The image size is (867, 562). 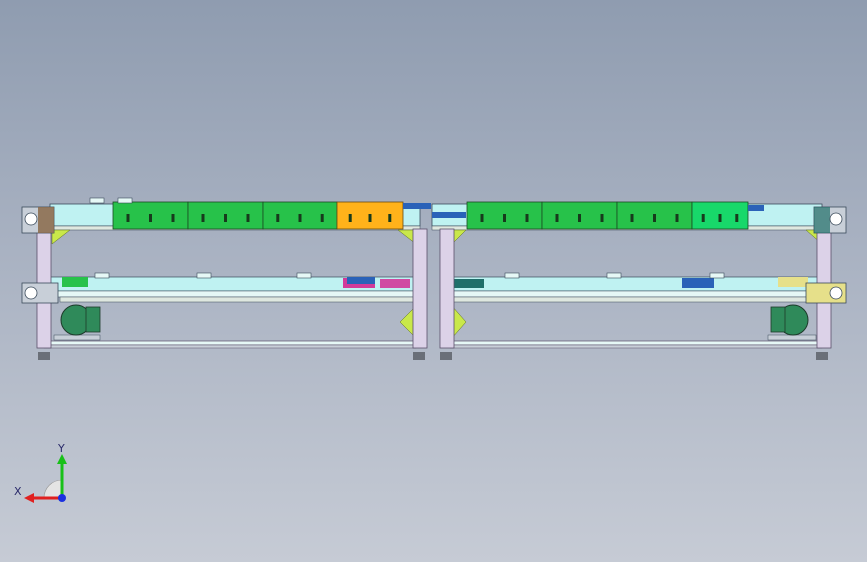 I want to click on mid-rail-strip-right, so click(x=630, y=294).